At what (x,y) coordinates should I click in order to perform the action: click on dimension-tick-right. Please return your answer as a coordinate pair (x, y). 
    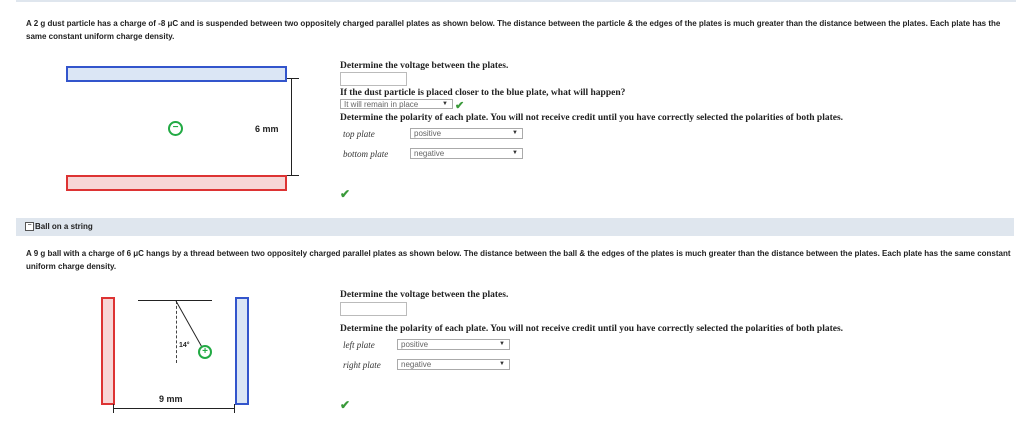
    Looking at the image, I should click on (234, 408).